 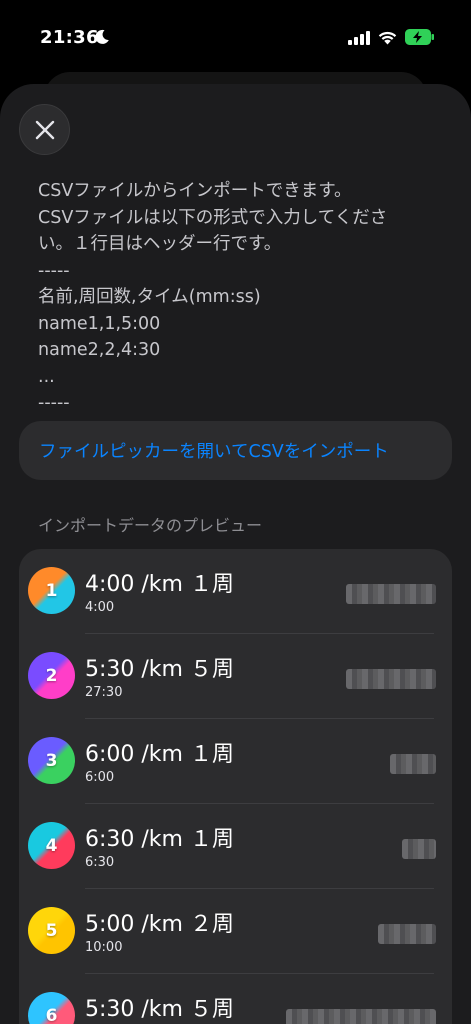 I want to click on open-file-picker-button: ファイルピッカーを開いてCSVをインポート, so click(x=235, y=450).